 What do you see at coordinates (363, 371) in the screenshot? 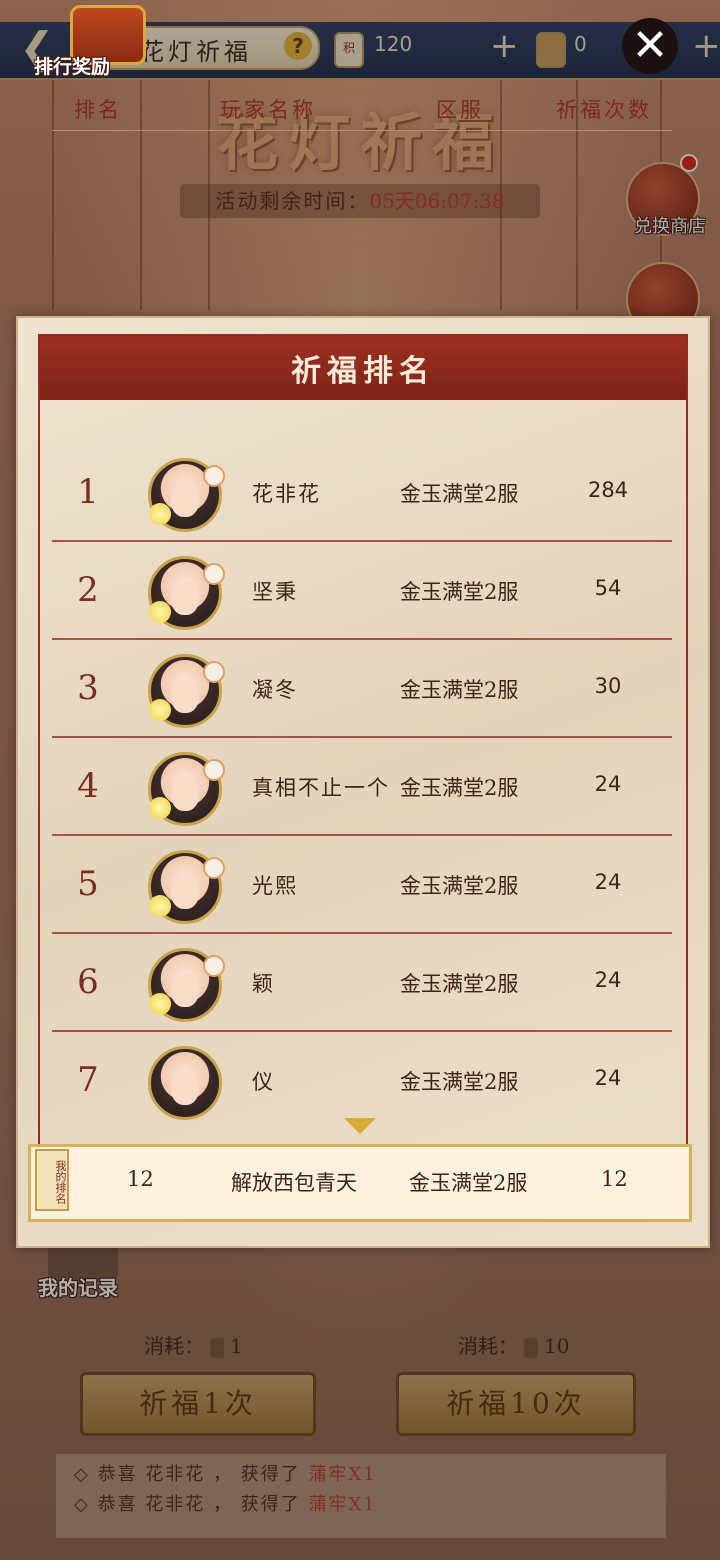
I see `ranking-title: 祈福排名` at bounding box center [363, 371].